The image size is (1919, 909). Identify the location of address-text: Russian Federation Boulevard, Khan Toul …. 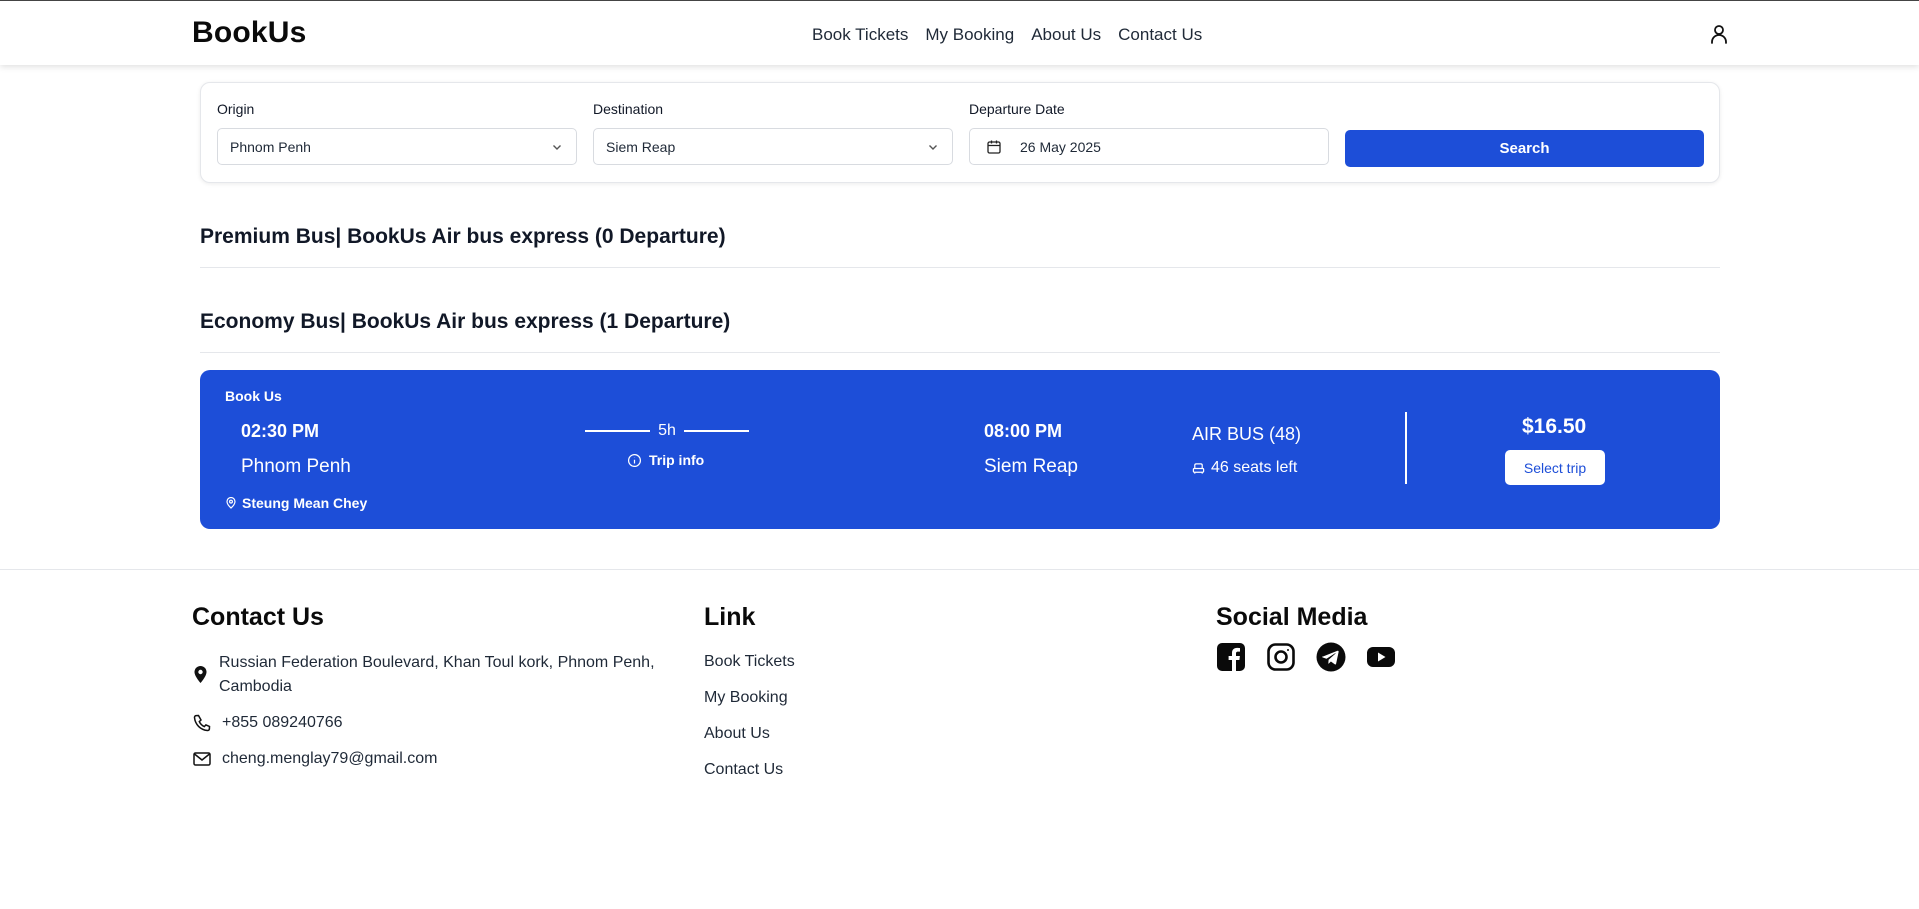
(437, 675).